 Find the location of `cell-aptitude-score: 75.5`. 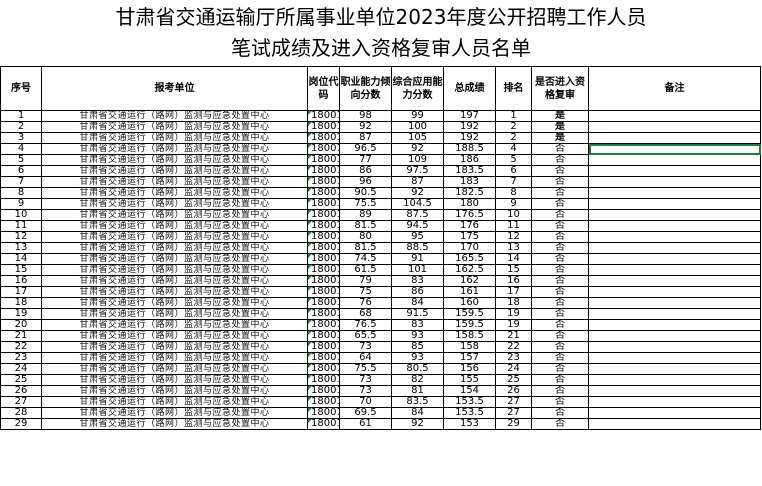

cell-aptitude-score: 75.5 is located at coordinates (365, 369).